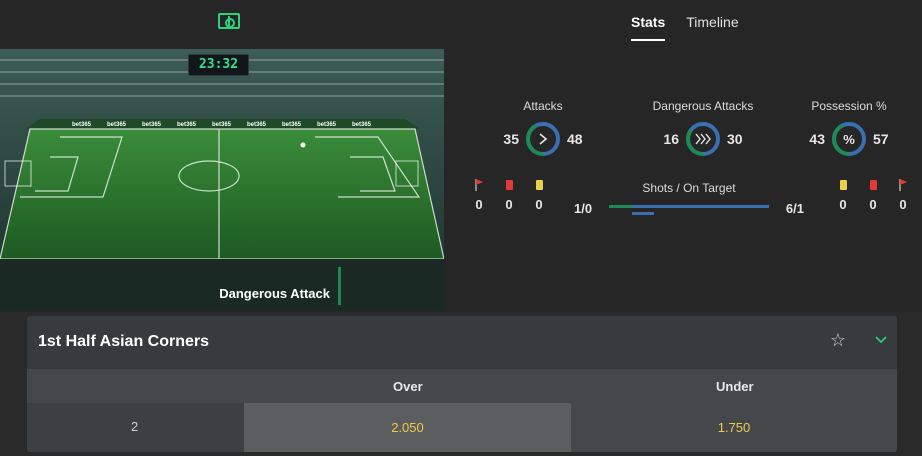 This screenshot has height=456, width=922. I want to click on dangerous-attacks-stat: Dangerous Attacks 16 30, so click(703, 128).